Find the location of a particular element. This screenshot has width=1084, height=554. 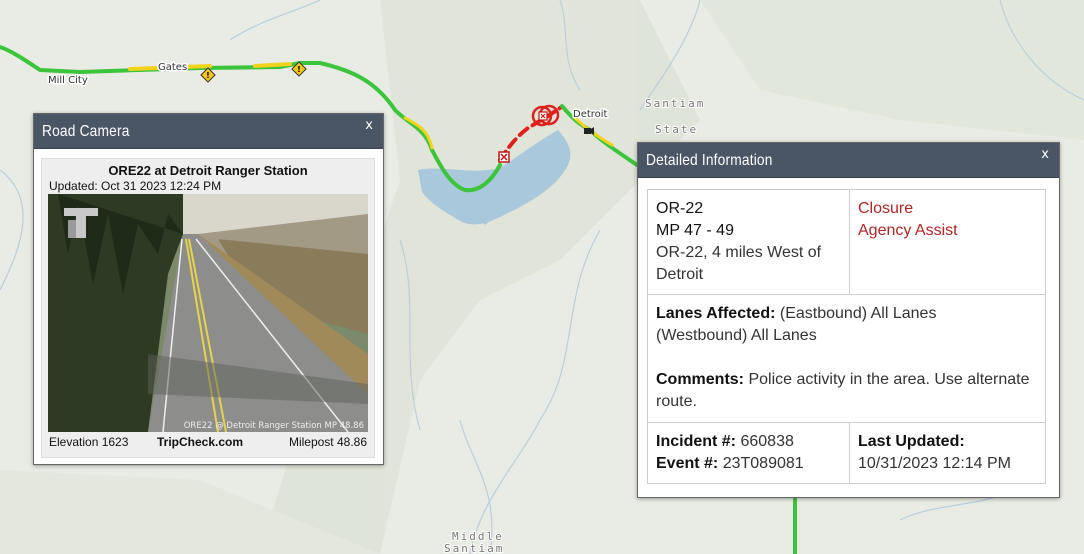

event-type-cell: Closure Agency Assist is located at coordinates (947, 242).